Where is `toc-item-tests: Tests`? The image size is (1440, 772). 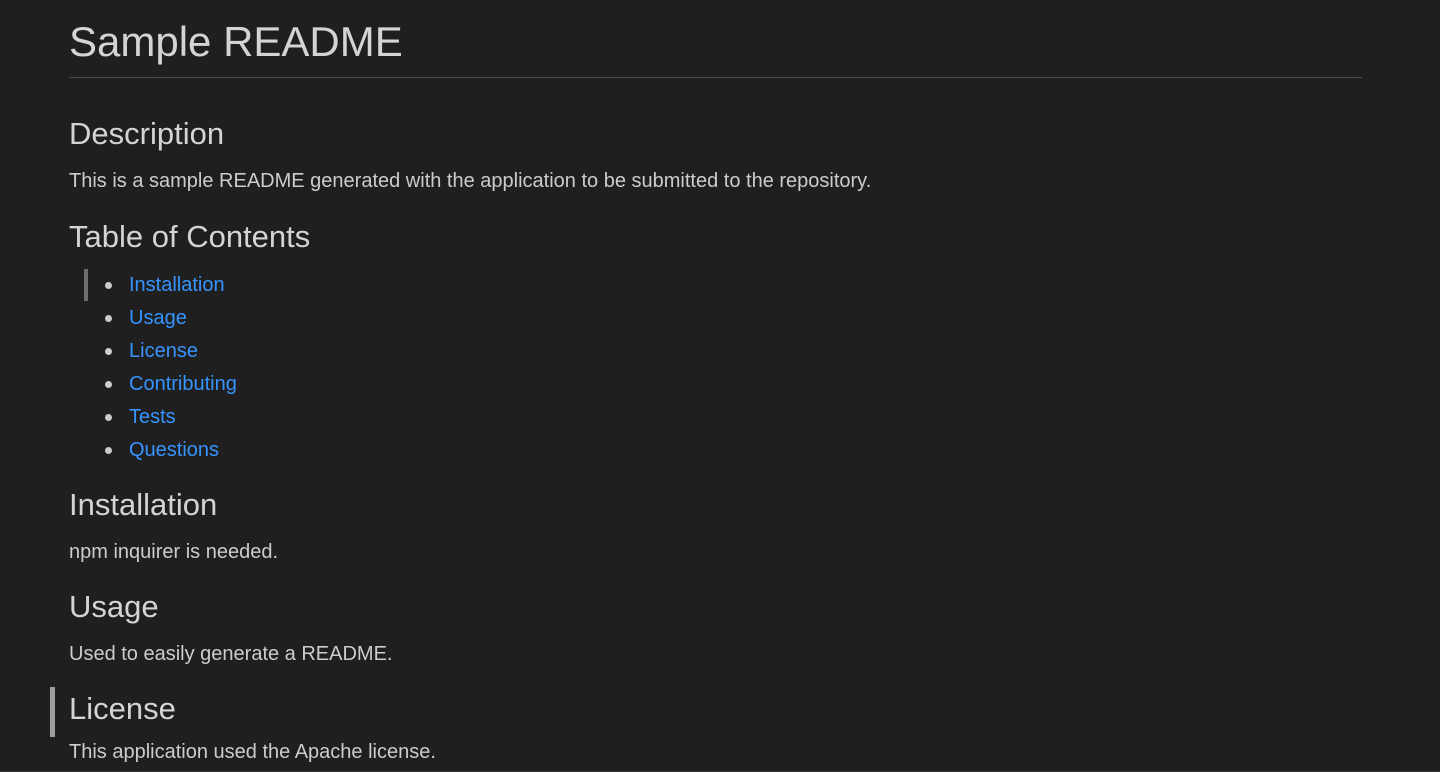 toc-item-tests: Tests is located at coordinates (733, 417).